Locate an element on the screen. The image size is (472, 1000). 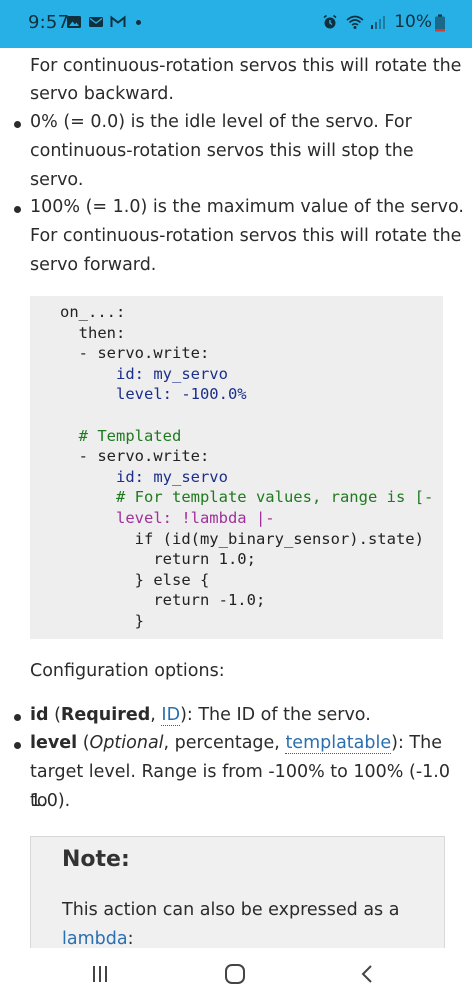
config-heading: Configuration options: is located at coordinates (127, 671).